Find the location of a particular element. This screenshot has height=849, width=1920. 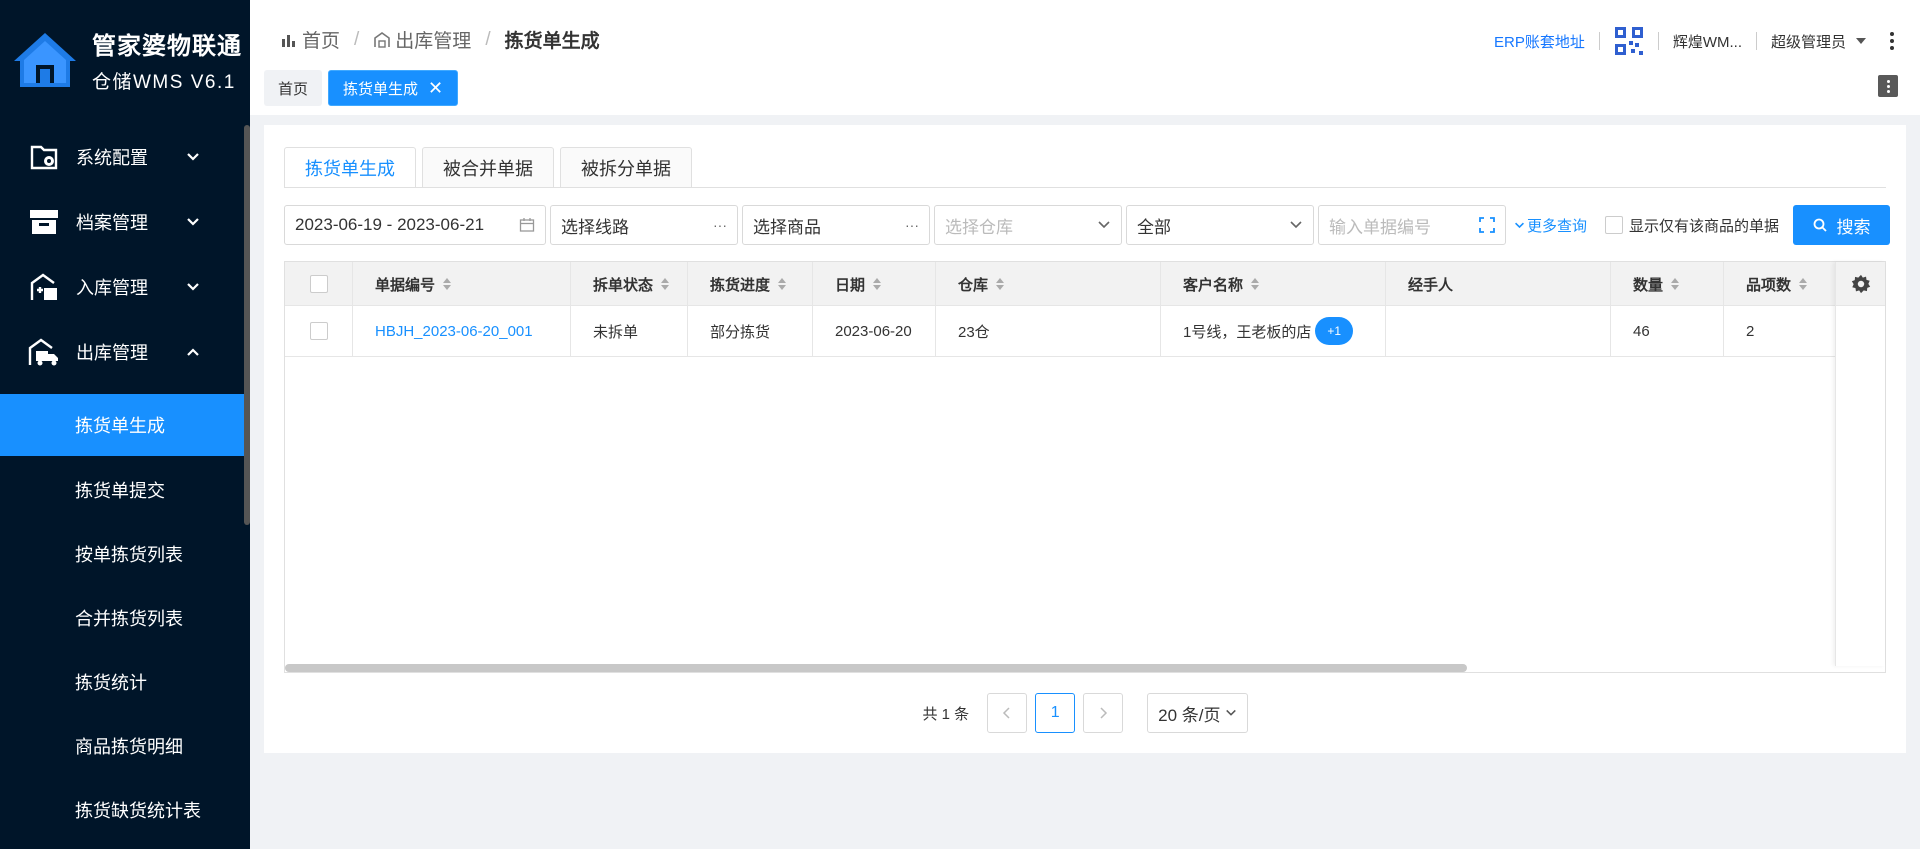

more-query-link: 更多查询 is located at coordinates (1550, 225).